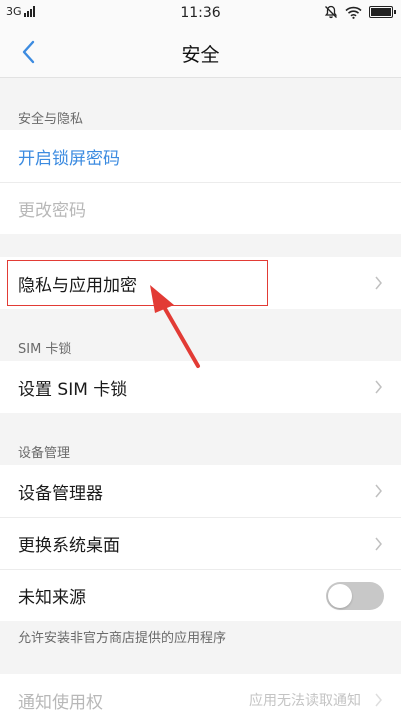 Image resolution: width=401 pixels, height=714 pixels. I want to click on toggle-knob, so click(340, 596).